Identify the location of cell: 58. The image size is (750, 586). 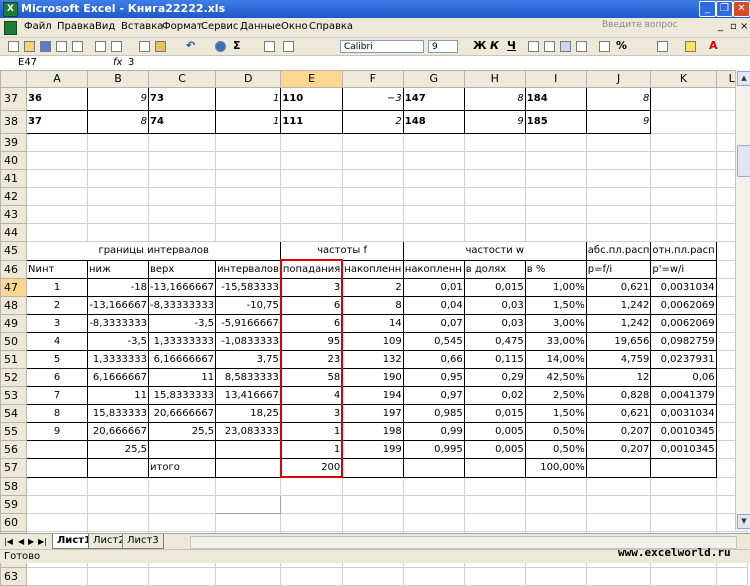
(311, 377).